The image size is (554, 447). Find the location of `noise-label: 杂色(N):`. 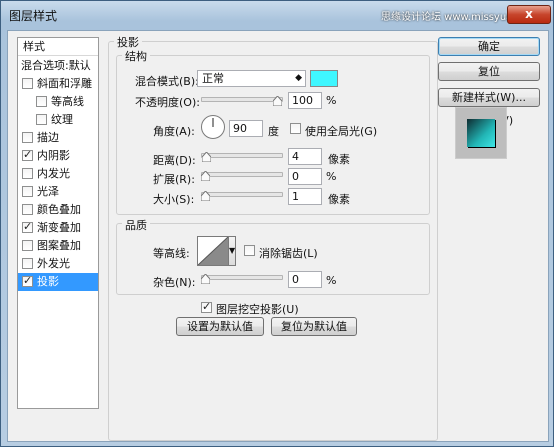

noise-label: 杂色(N): is located at coordinates (174, 282).